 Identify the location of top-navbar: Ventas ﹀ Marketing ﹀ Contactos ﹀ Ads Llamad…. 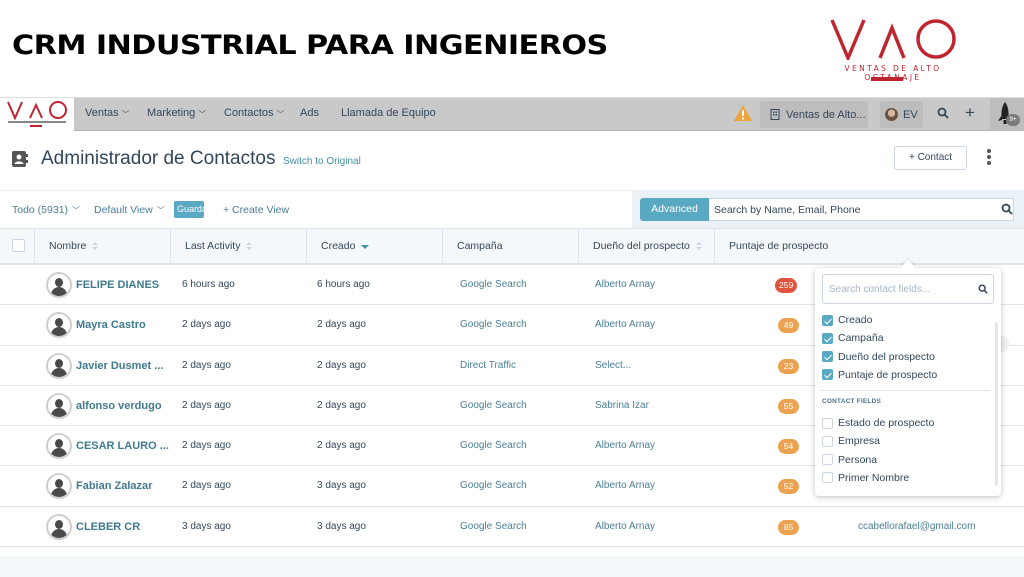
(512, 114).